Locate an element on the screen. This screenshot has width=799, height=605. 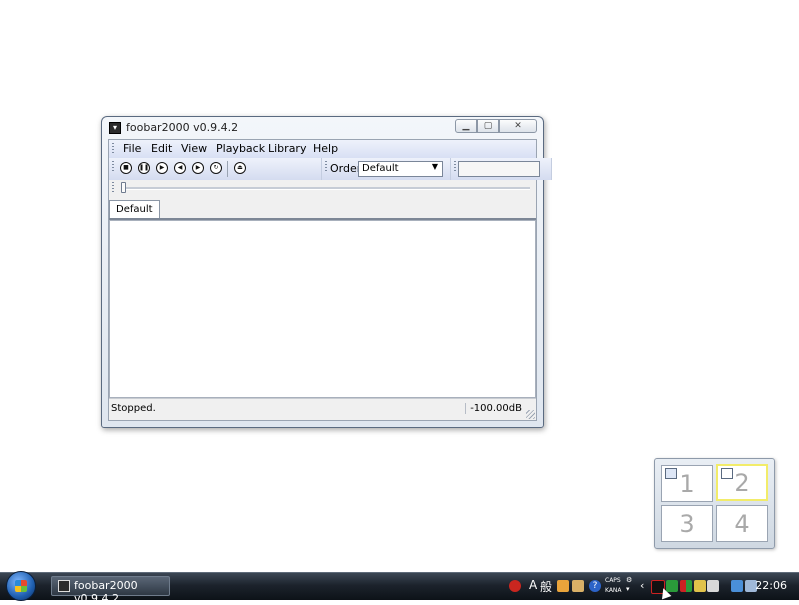
close-icon: ✕ is located at coordinates (518, 126).